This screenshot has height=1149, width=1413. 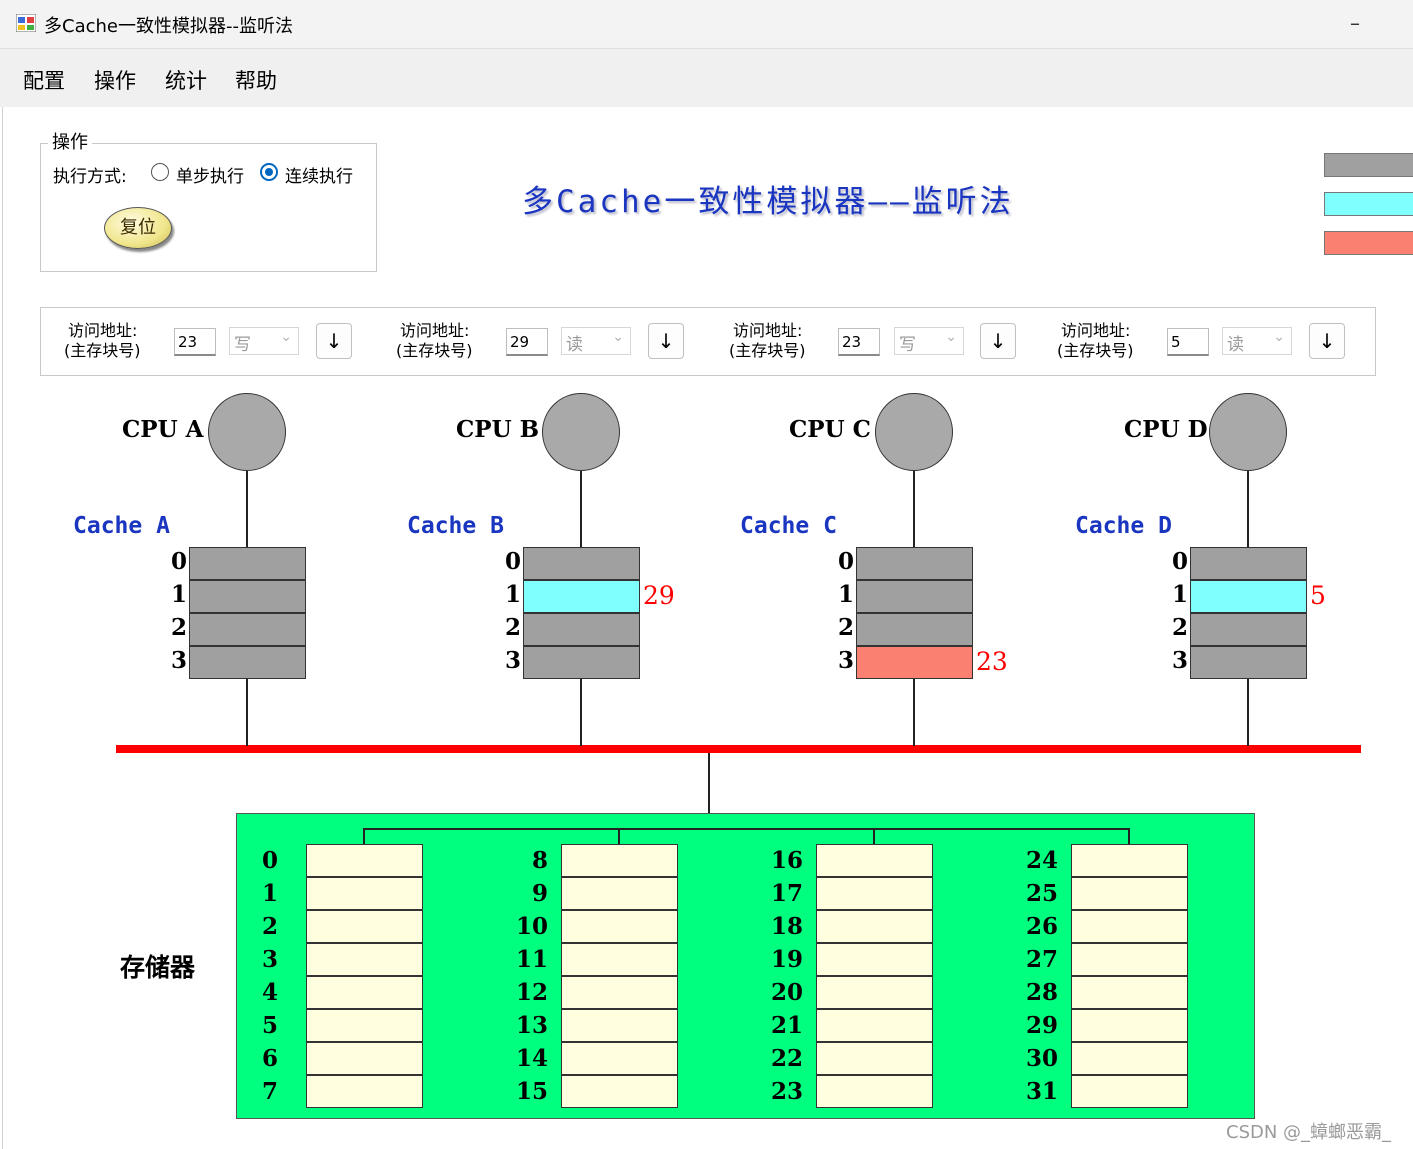 I want to click on menu-config: 配置, so click(x=44, y=80).